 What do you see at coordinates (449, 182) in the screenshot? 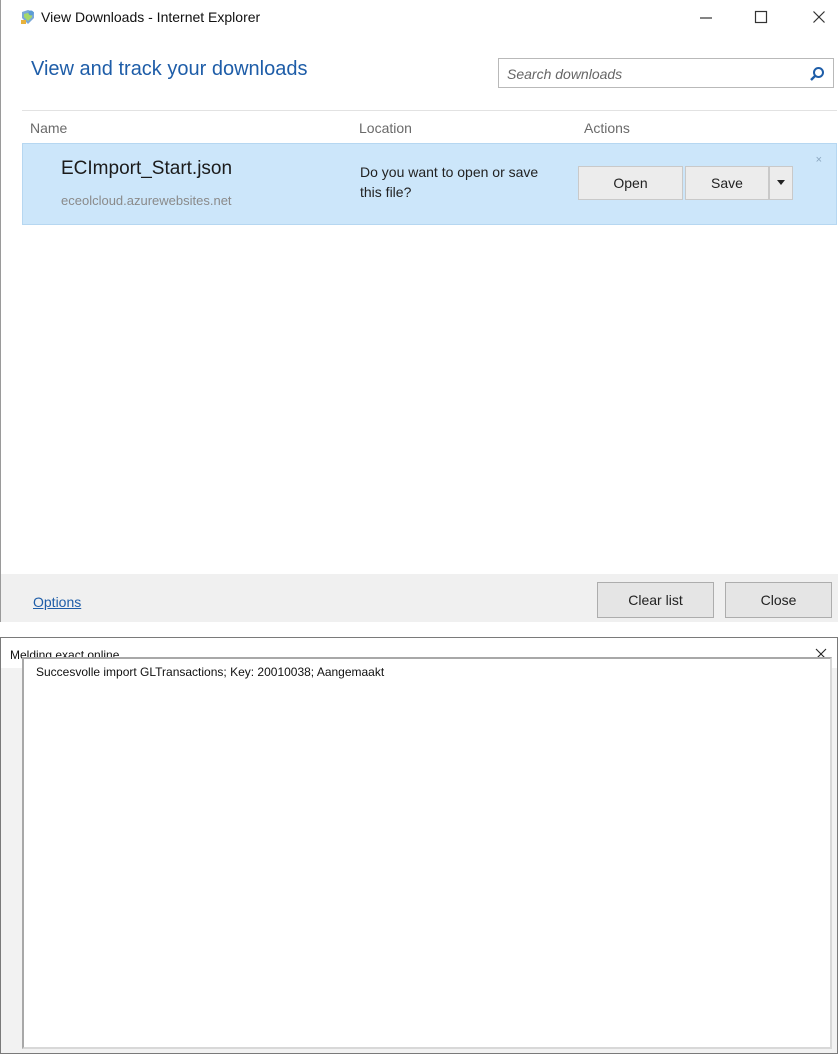
I see `download-prompt: Do you want to open or save this file?` at bounding box center [449, 182].